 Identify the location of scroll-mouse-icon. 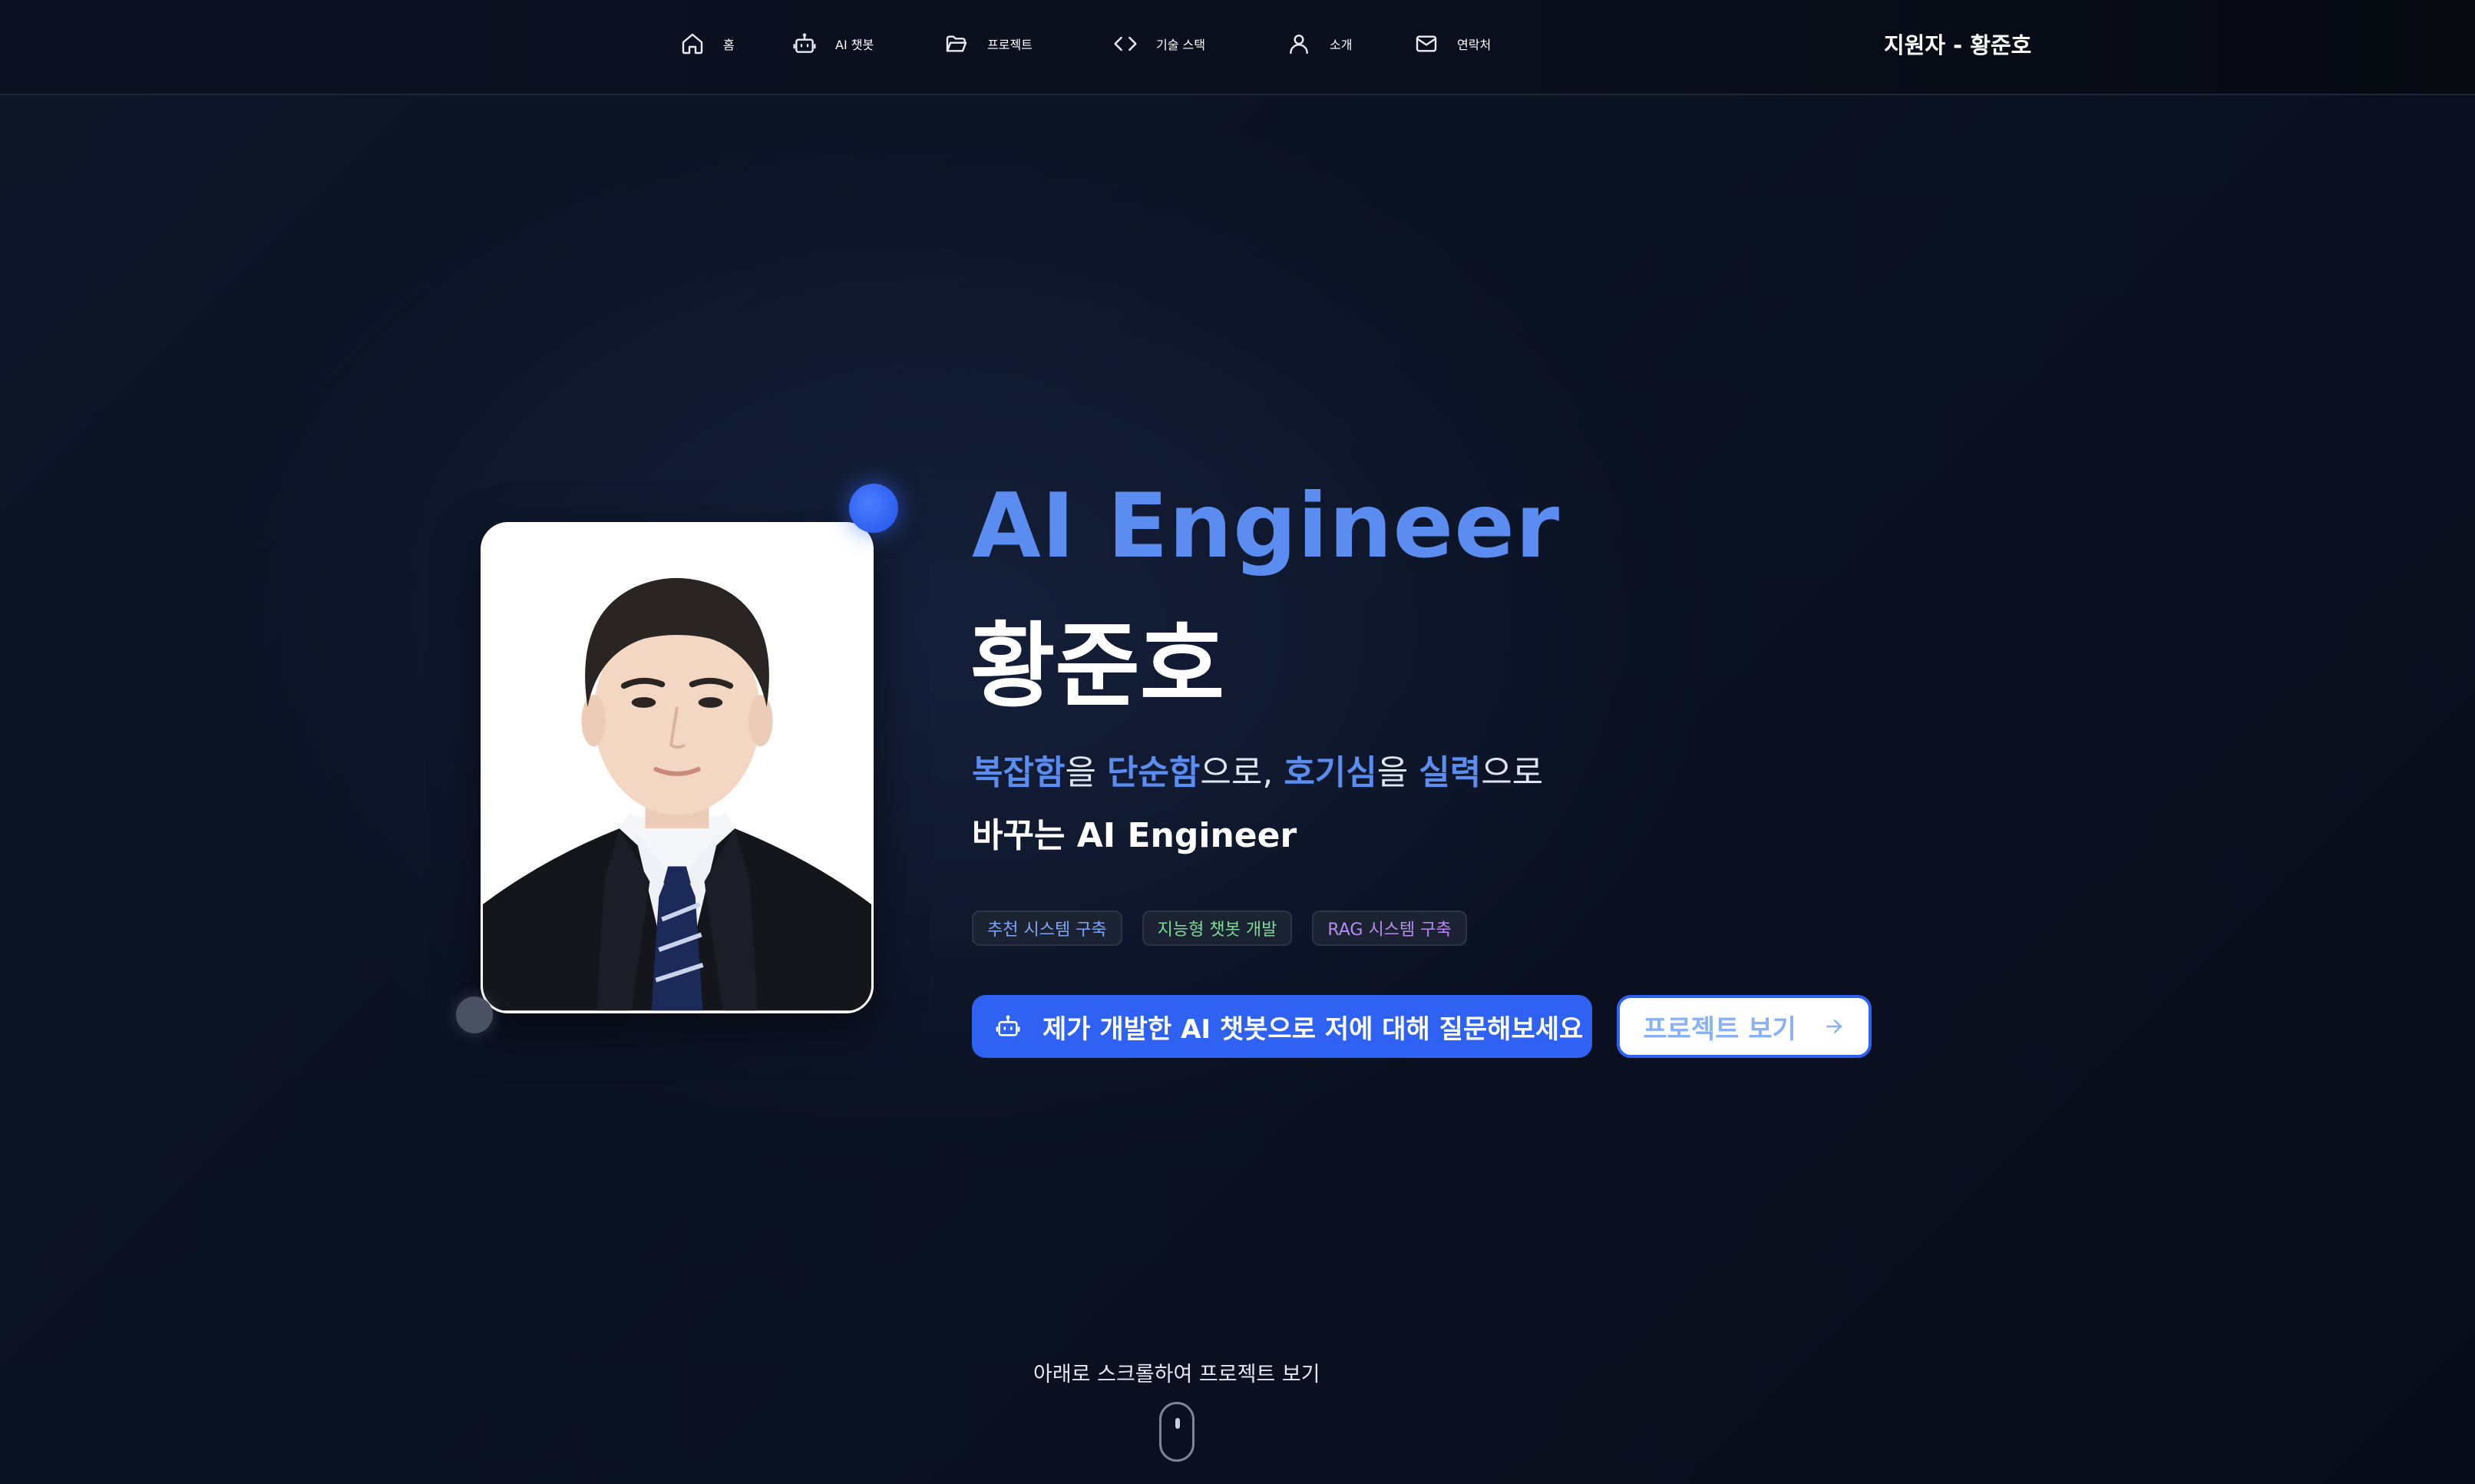
(1177, 1432).